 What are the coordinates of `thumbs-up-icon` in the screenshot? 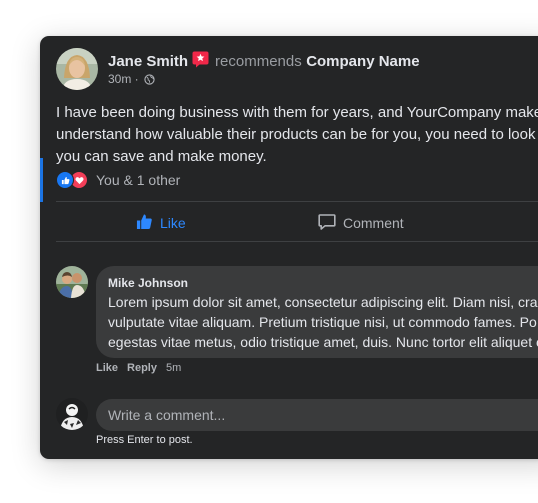 It's located at (144, 223).